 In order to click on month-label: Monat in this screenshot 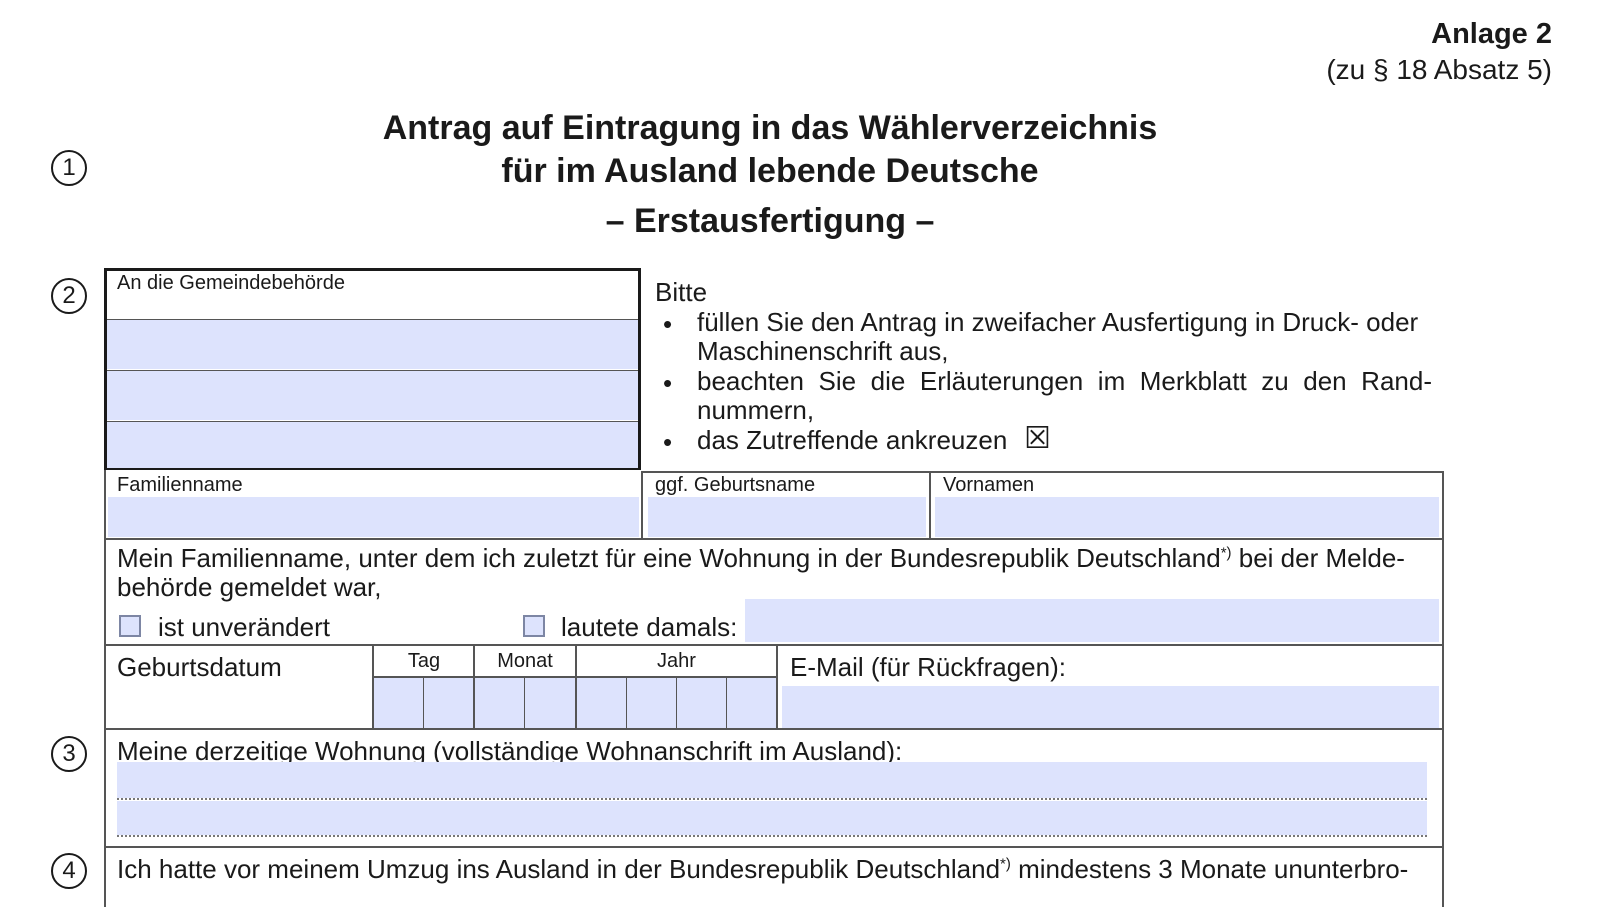, I will do `click(525, 661)`.